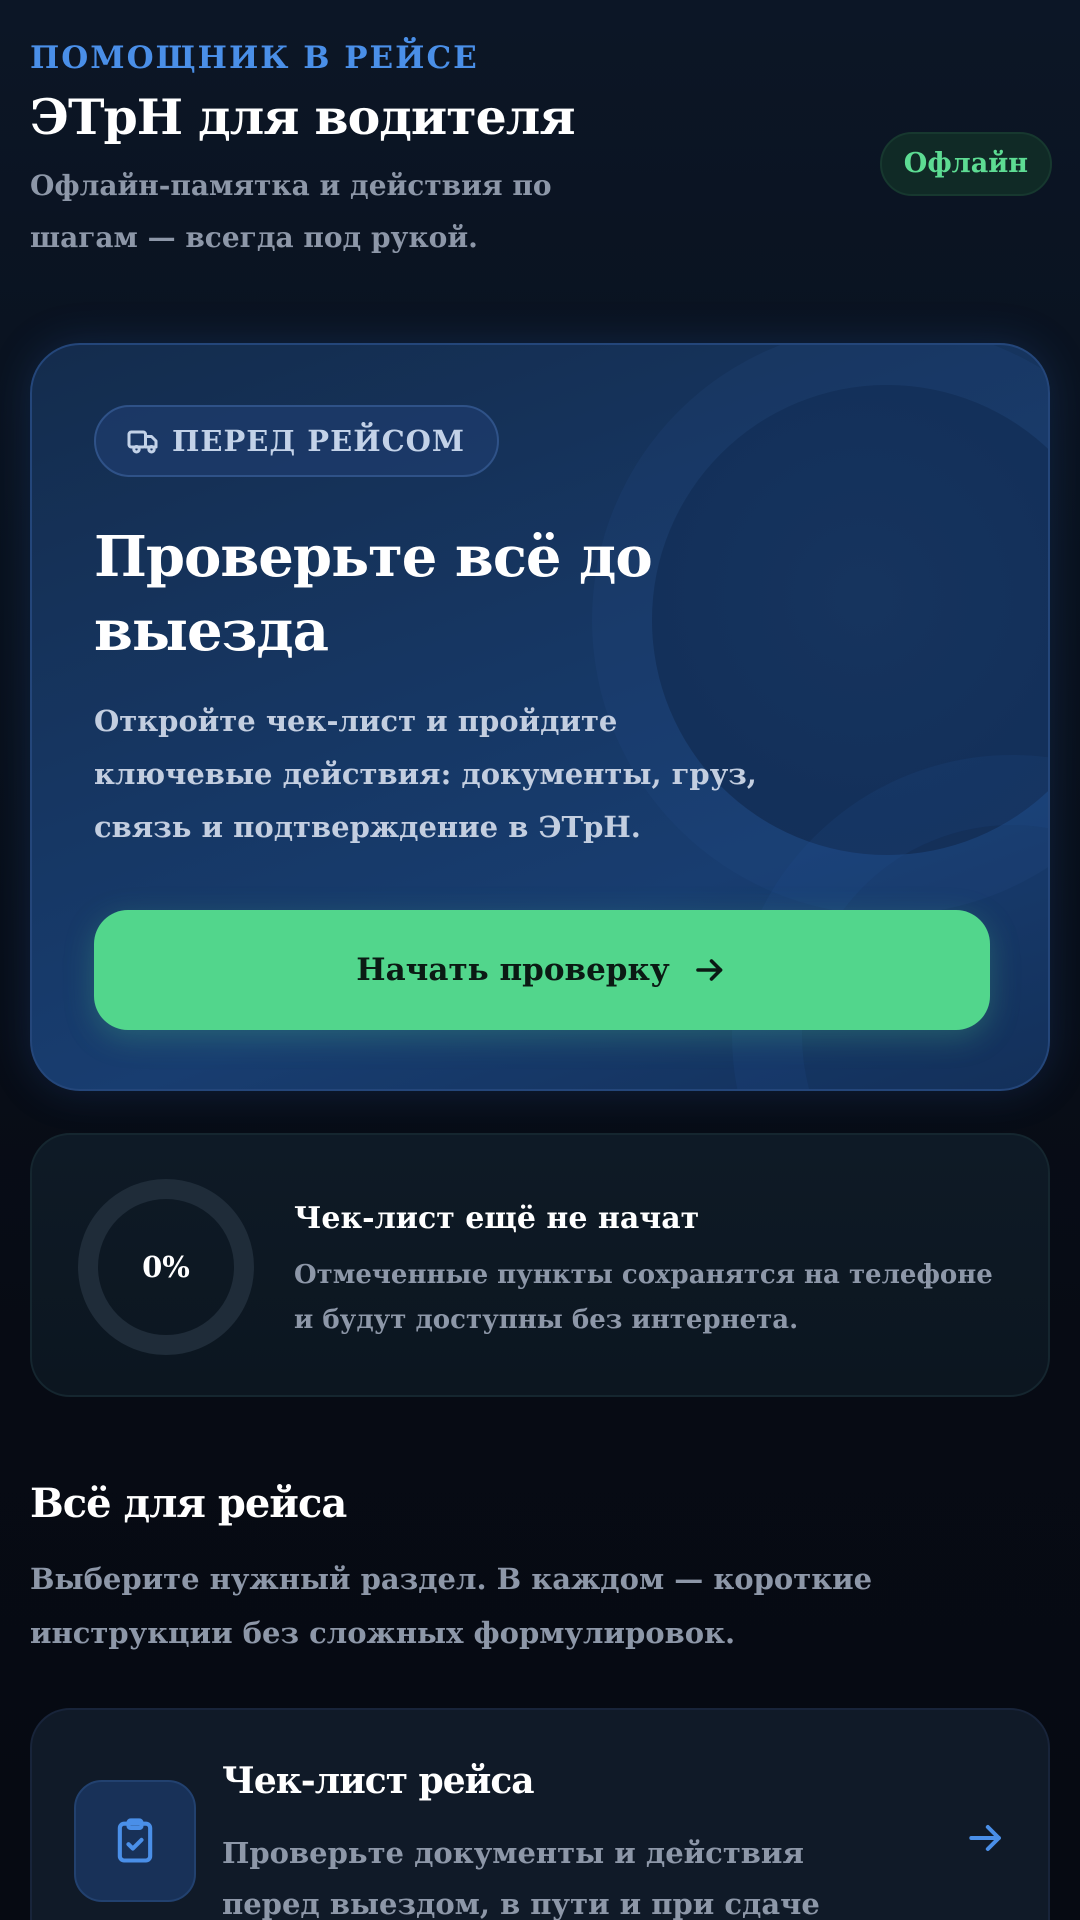 Image resolution: width=1080 pixels, height=1920 pixels. What do you see at coordinates (254, 58) in the screenshot?
I see `page-eyebrow: ПОМОЩНИК В РЕЙСЕ` at bounding box center [254, 58].